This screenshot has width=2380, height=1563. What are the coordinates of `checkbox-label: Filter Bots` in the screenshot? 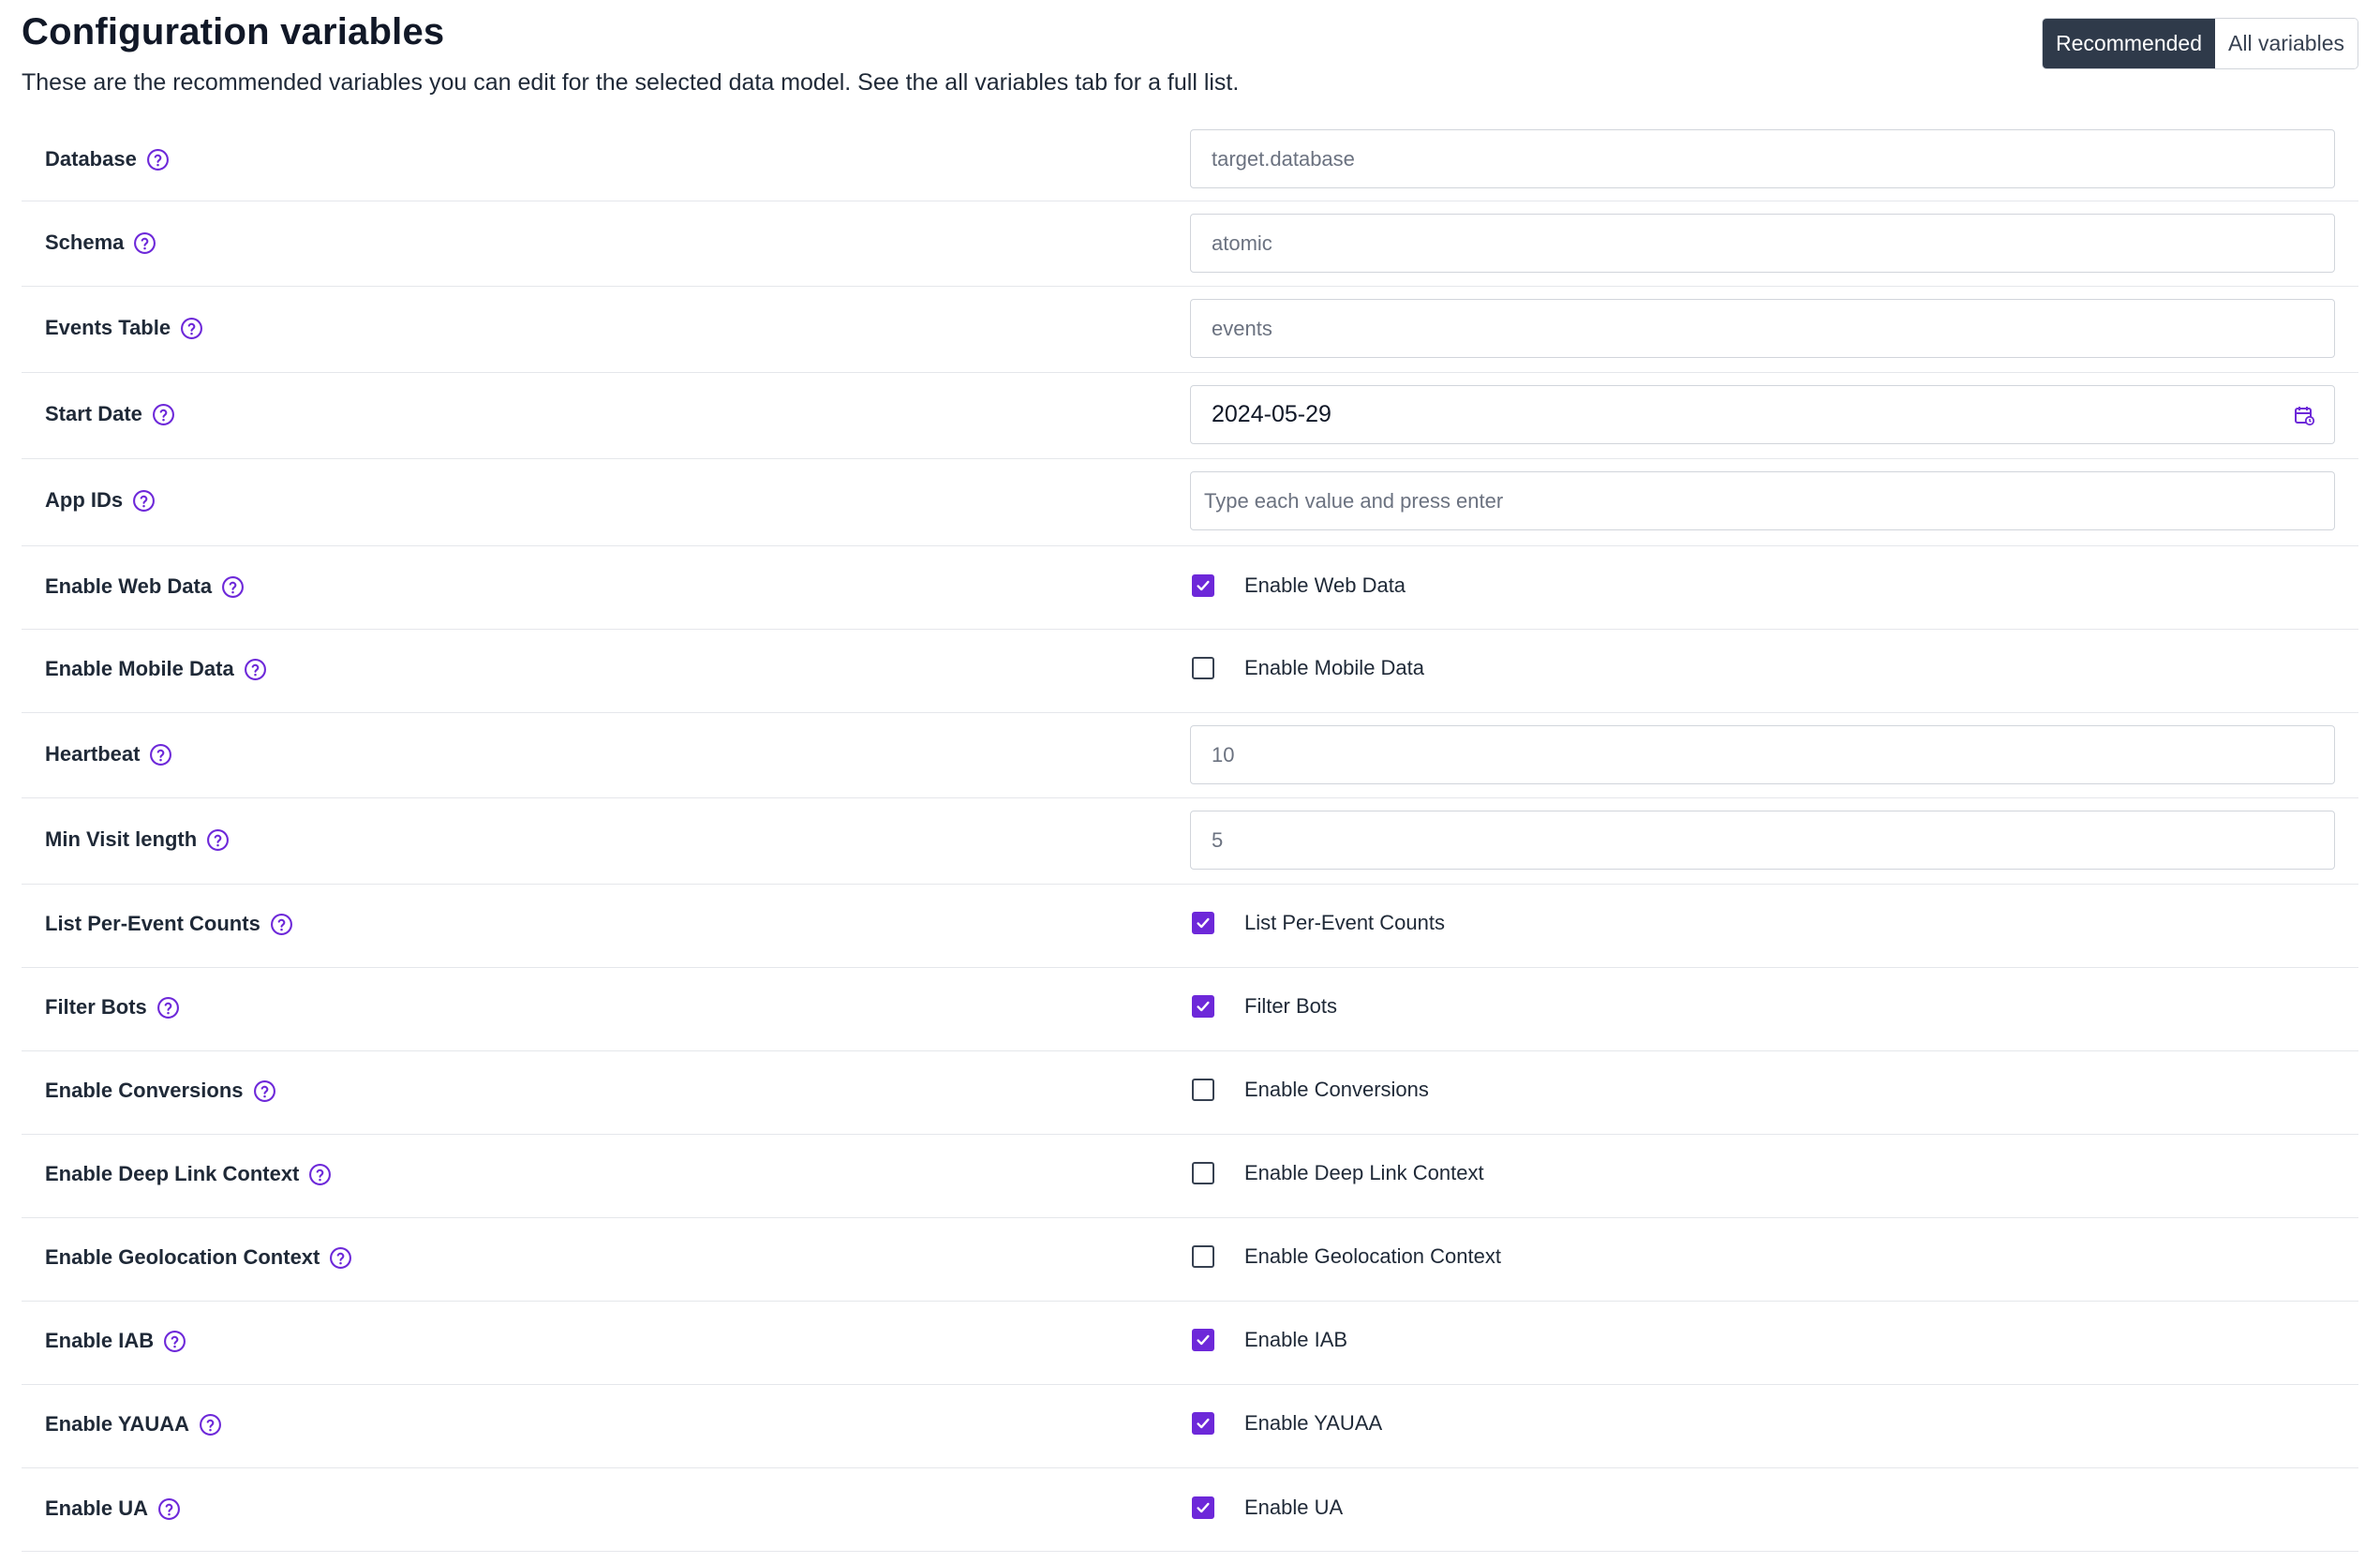 It's located at (1290, 1007).